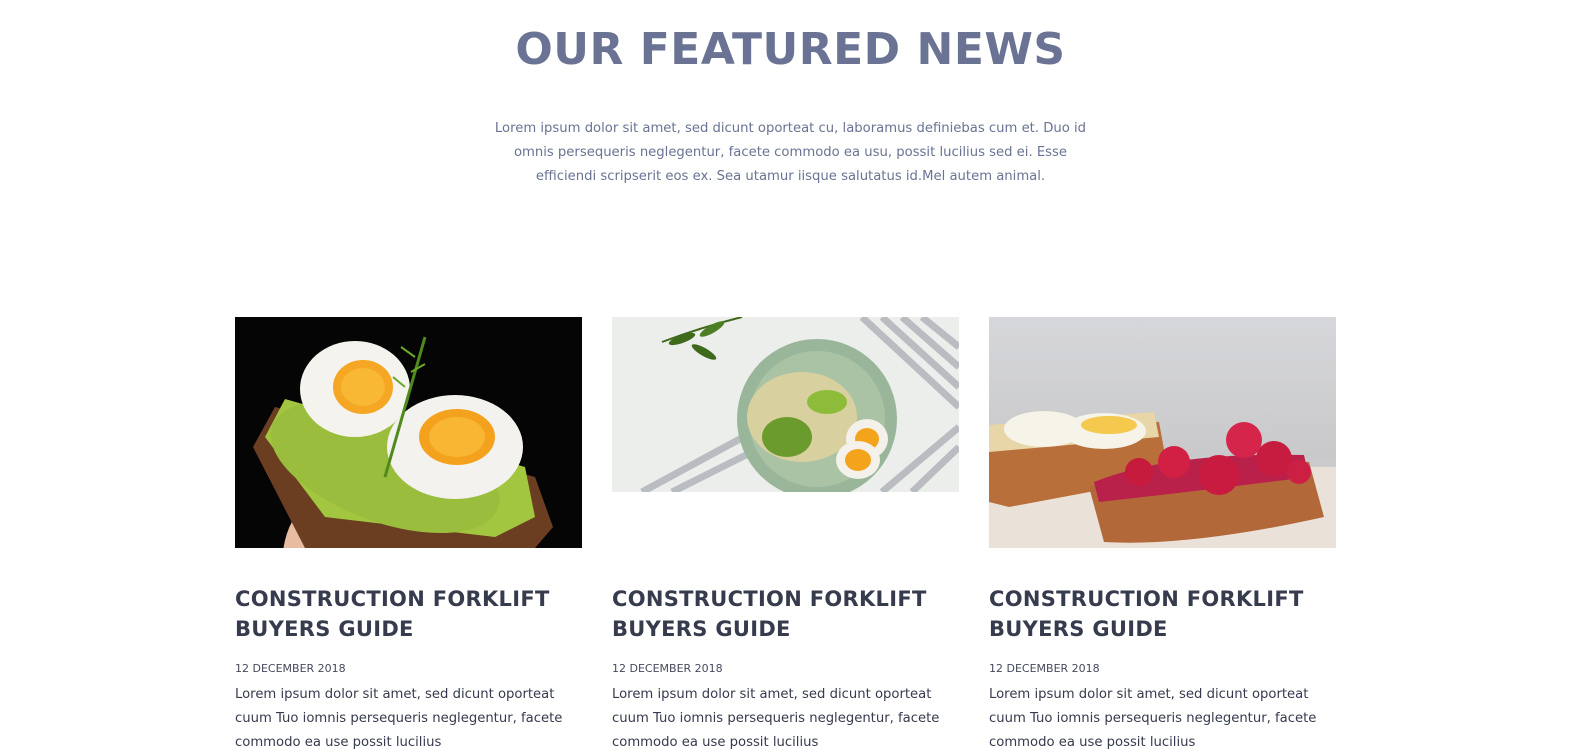  I want to click on salad-bowl-image, so click(785, 404).